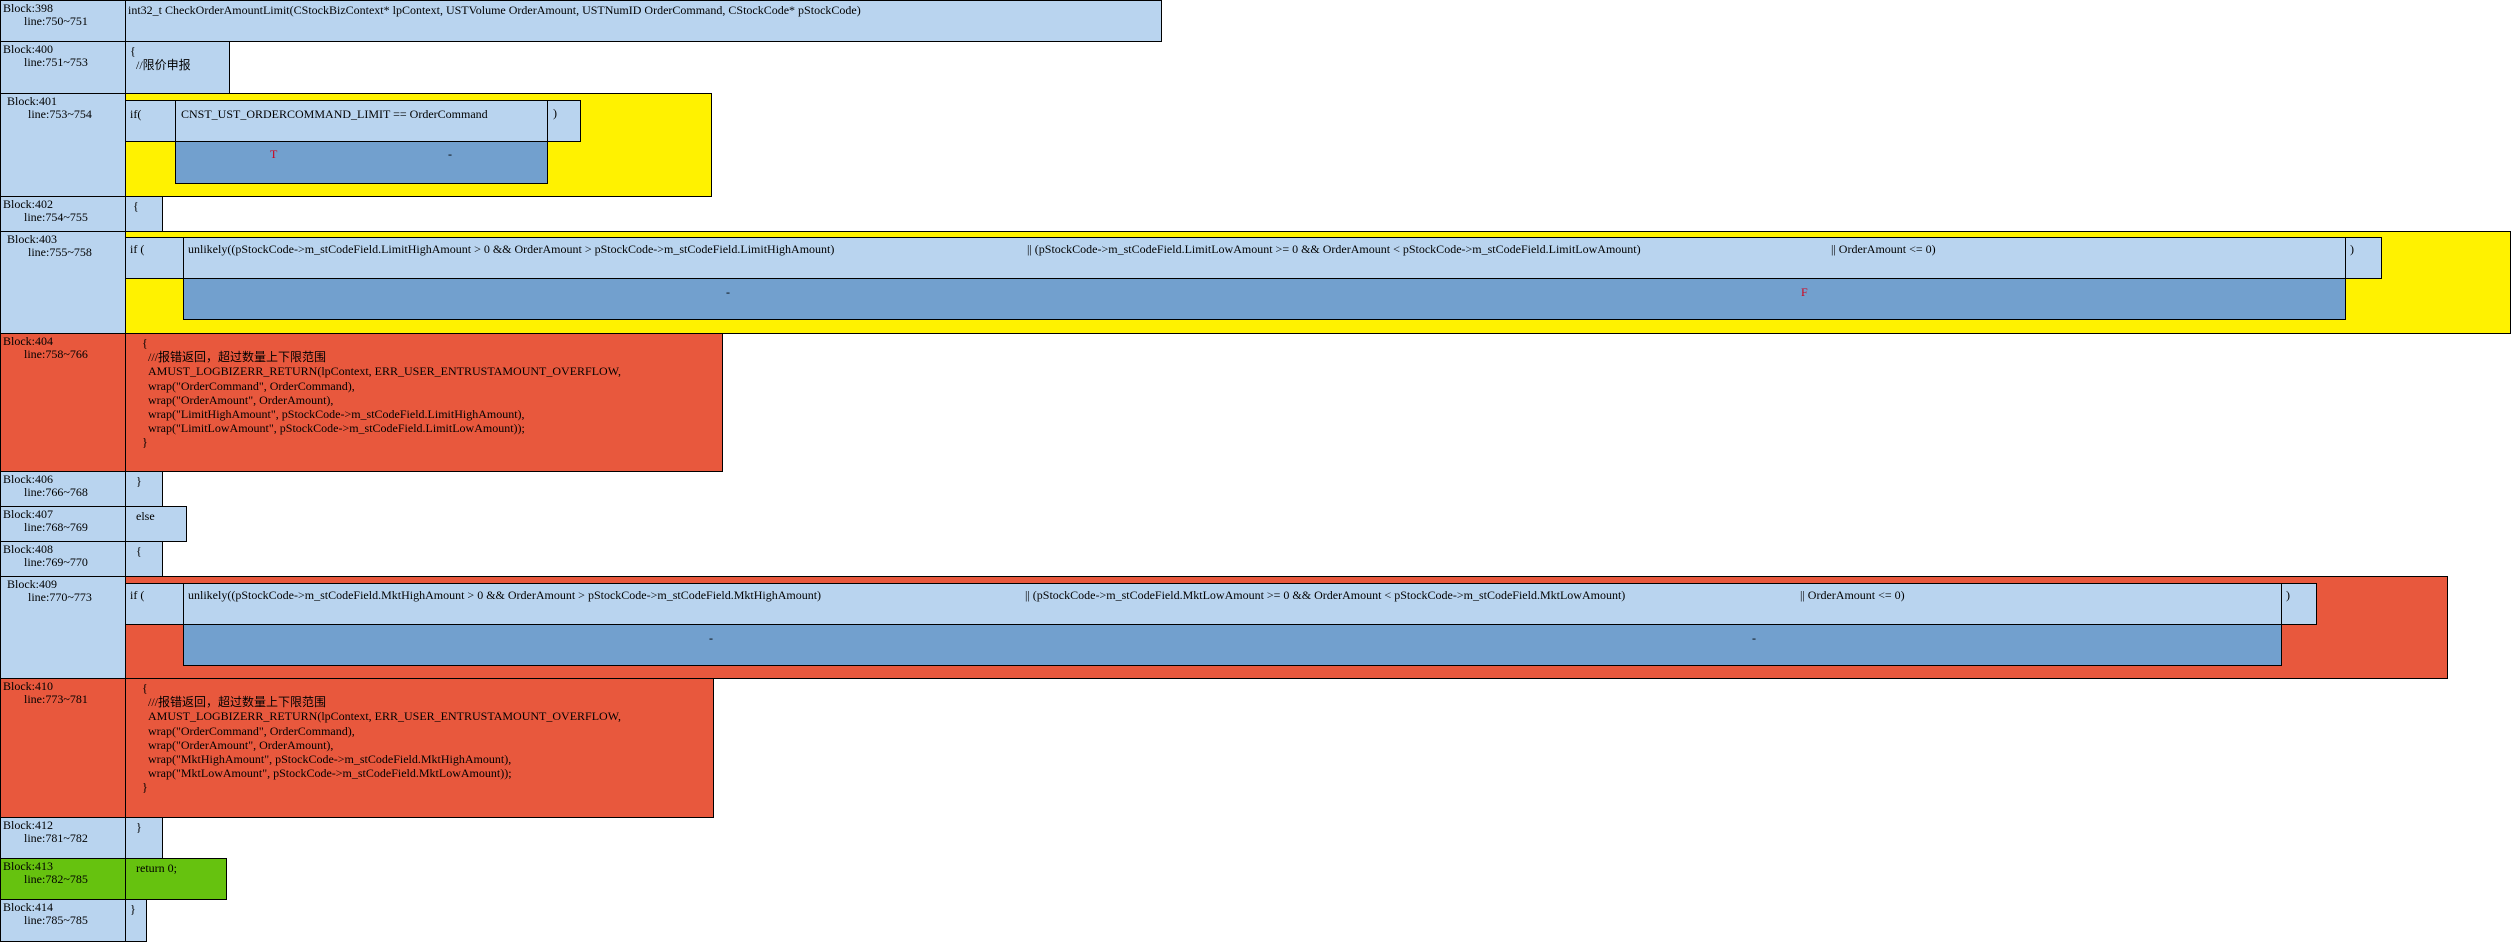  What do you see at coordinates (32, 101) in the screenshot?
I see `block-id: Block:401` at bounding box center [32, 101].